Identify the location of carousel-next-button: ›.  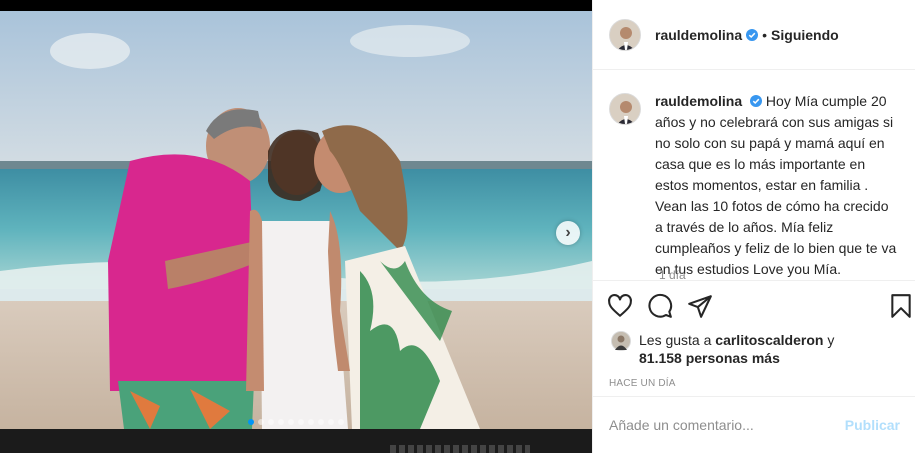
(568, 233).